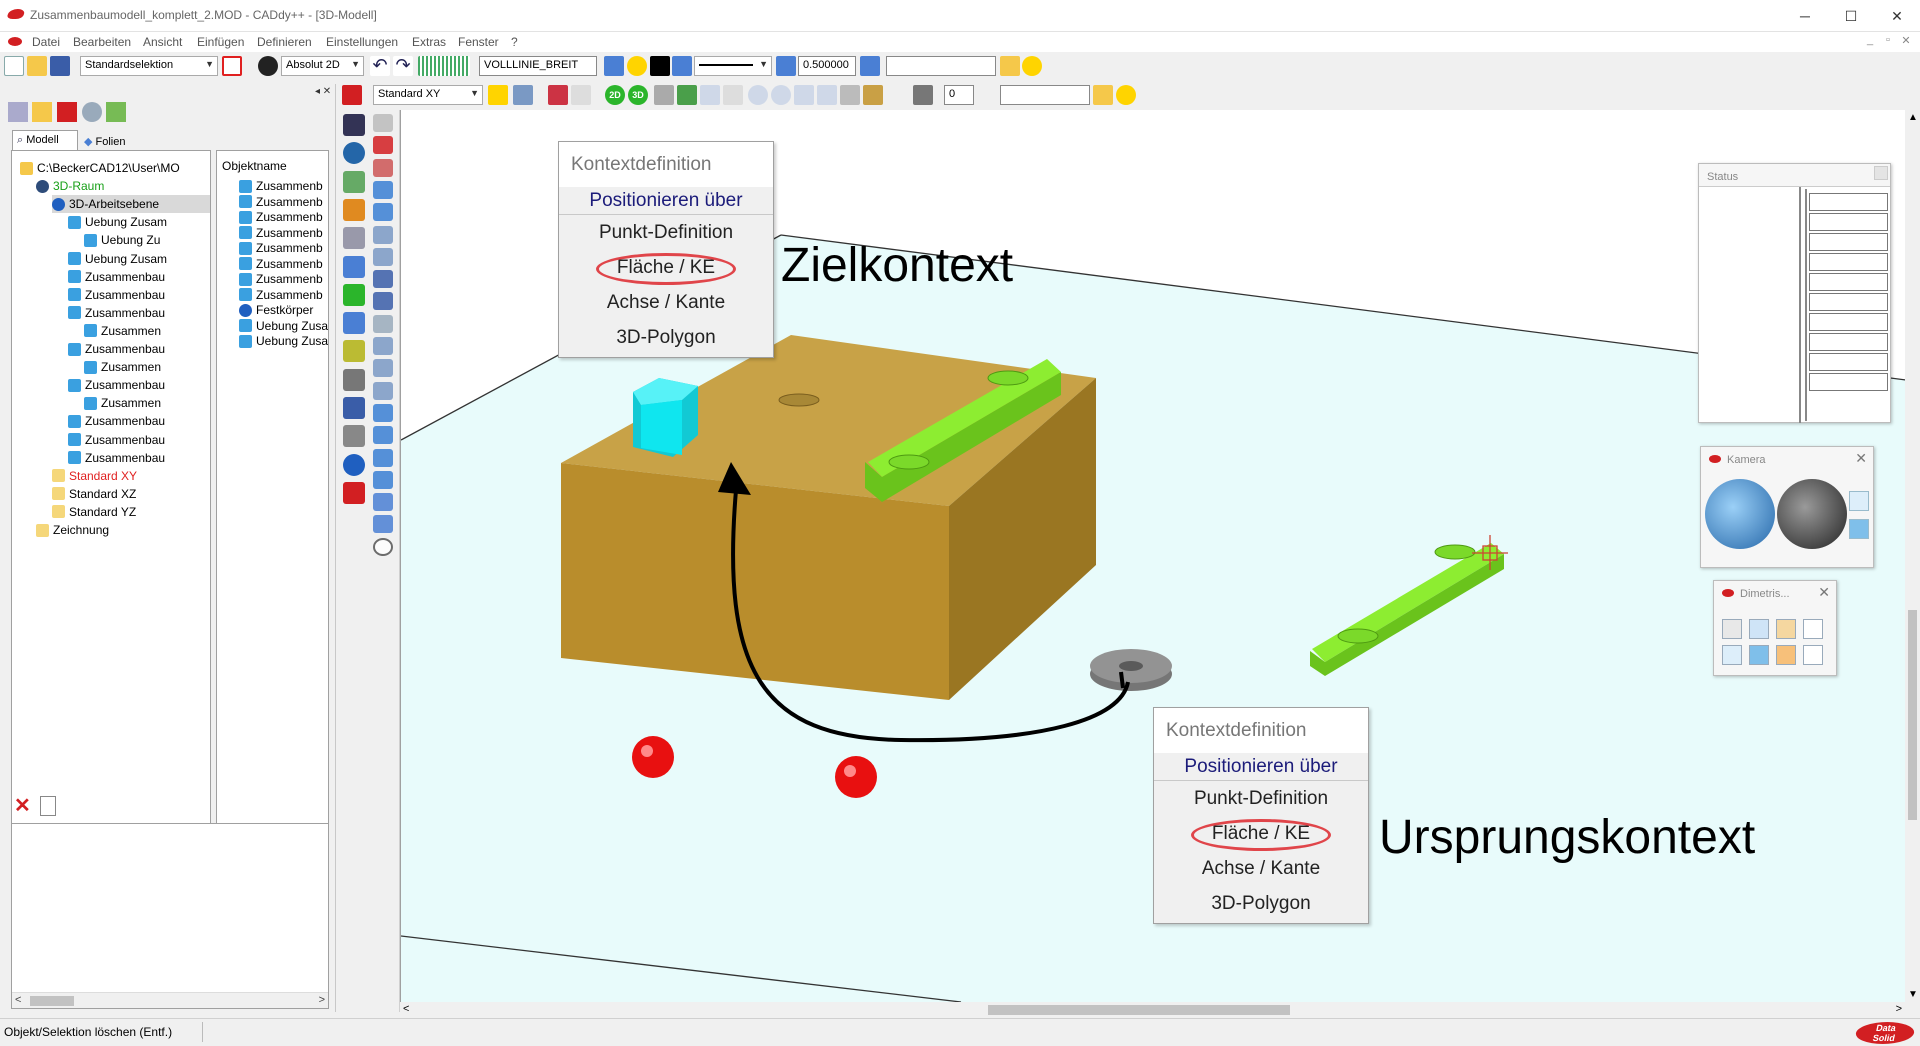 The width and height of the screenshot is (1920, 1046). I want to click on delete-selection-icon: ✕, so click(24, 806).